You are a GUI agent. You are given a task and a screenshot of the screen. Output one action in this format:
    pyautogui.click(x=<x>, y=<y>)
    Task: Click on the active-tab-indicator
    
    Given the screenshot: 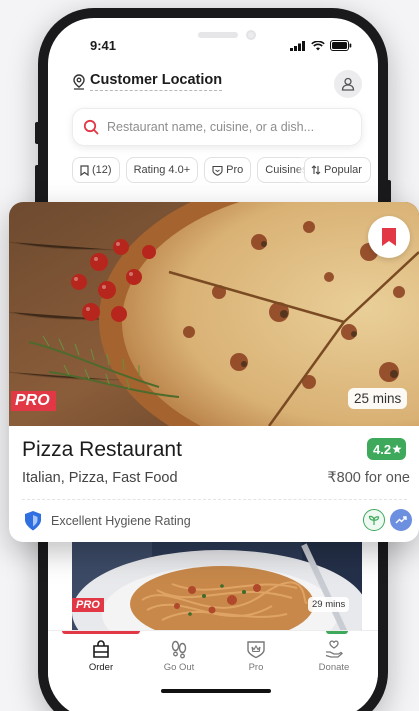 What is the action you would take?
    pyautogui.click(x=101, y=632)
    